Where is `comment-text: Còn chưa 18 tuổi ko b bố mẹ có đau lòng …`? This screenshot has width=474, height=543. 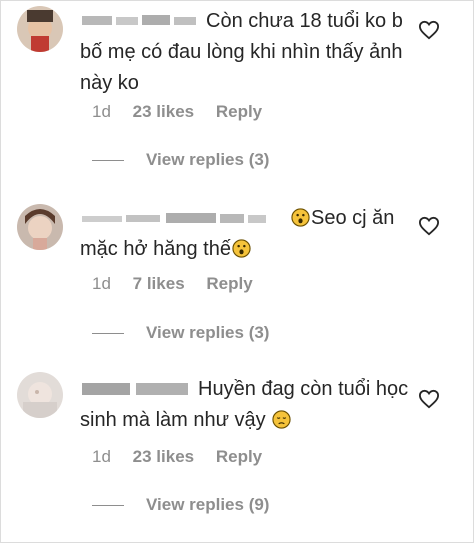 comment-text: Còn chưa 18 tuổi ko b bố mẹ có đau lòng … is located at coordinates (245, 52).